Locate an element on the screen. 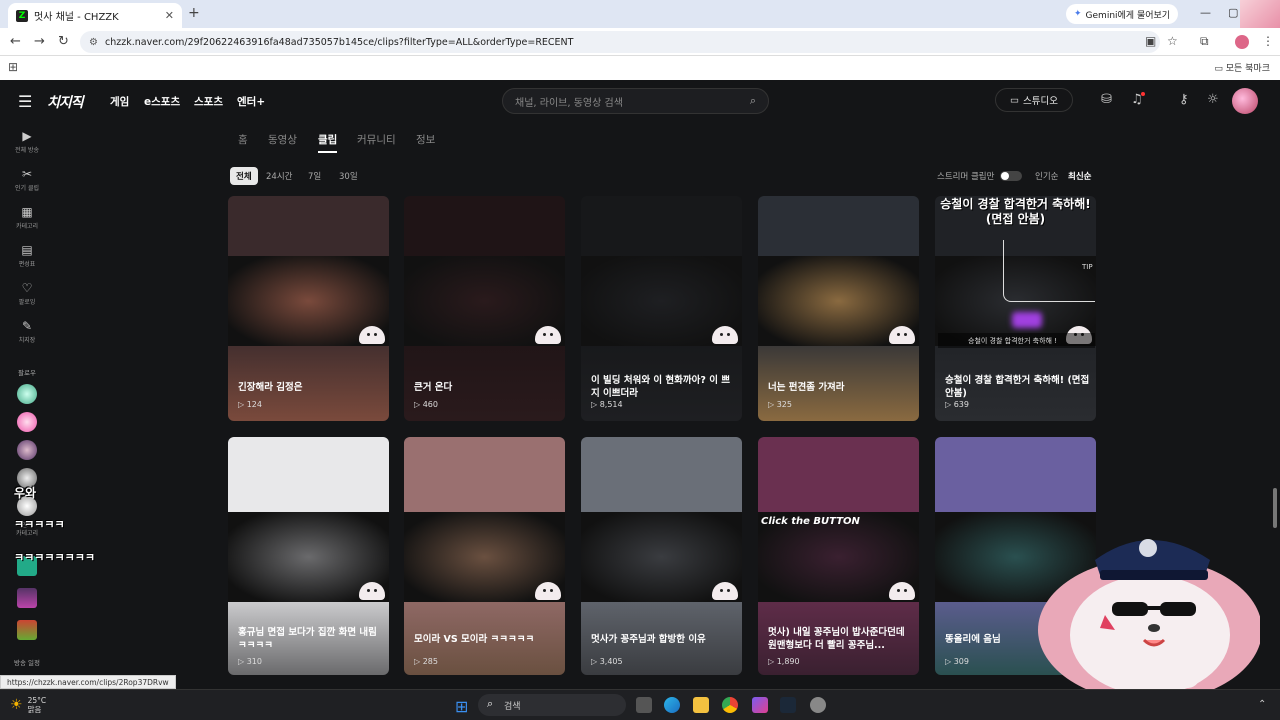  schedule-section-label: 방송 일정 is located at coordinates (27, 663).